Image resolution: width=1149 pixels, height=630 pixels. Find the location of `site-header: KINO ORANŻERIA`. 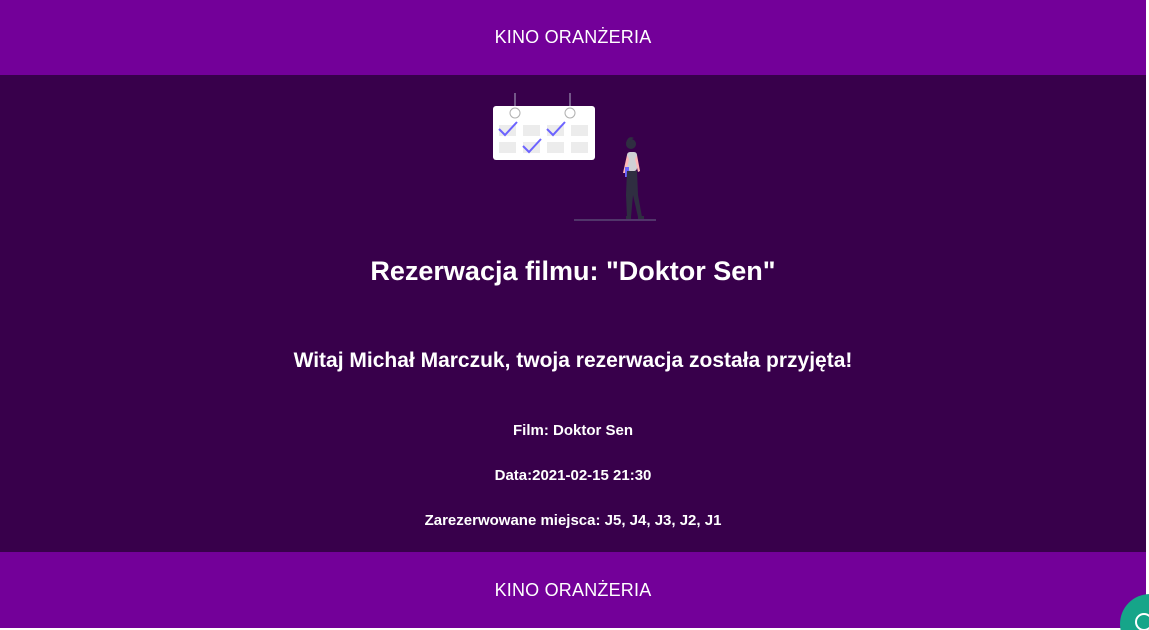

site-header: KINO ORANŻERIA is located at coordinates (573, 37).